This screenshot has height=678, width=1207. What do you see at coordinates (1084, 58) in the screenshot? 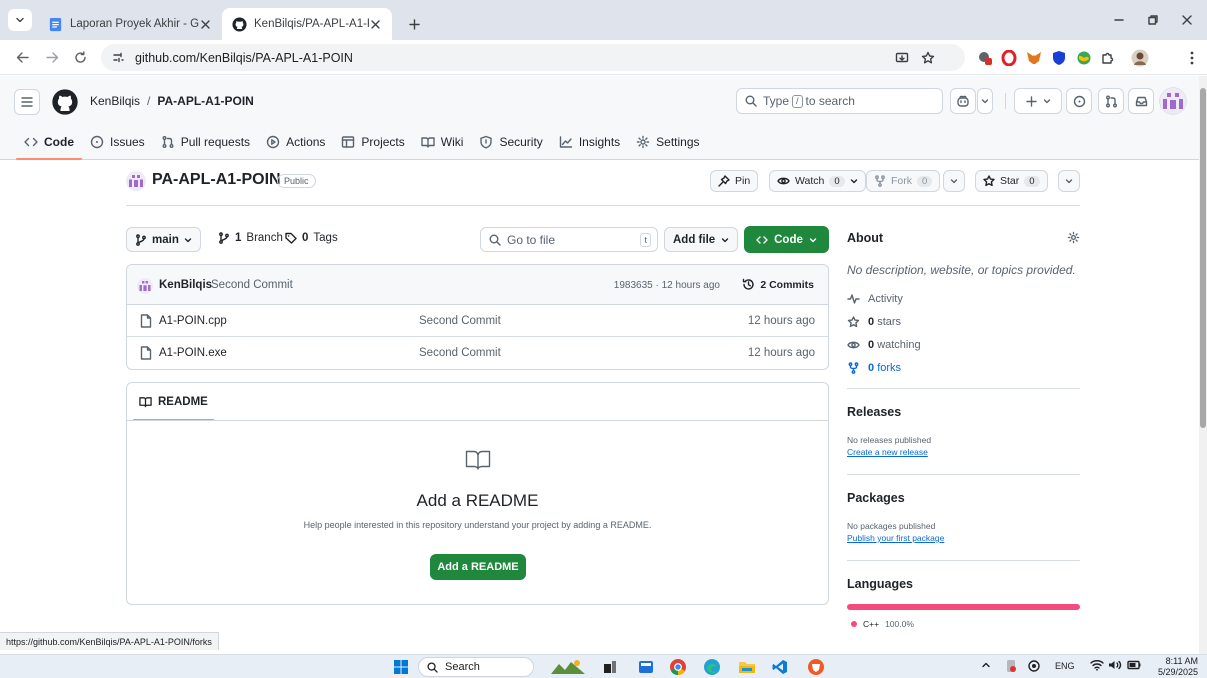
I see `globe-extension-icon` at bounding box center [1084, 58].